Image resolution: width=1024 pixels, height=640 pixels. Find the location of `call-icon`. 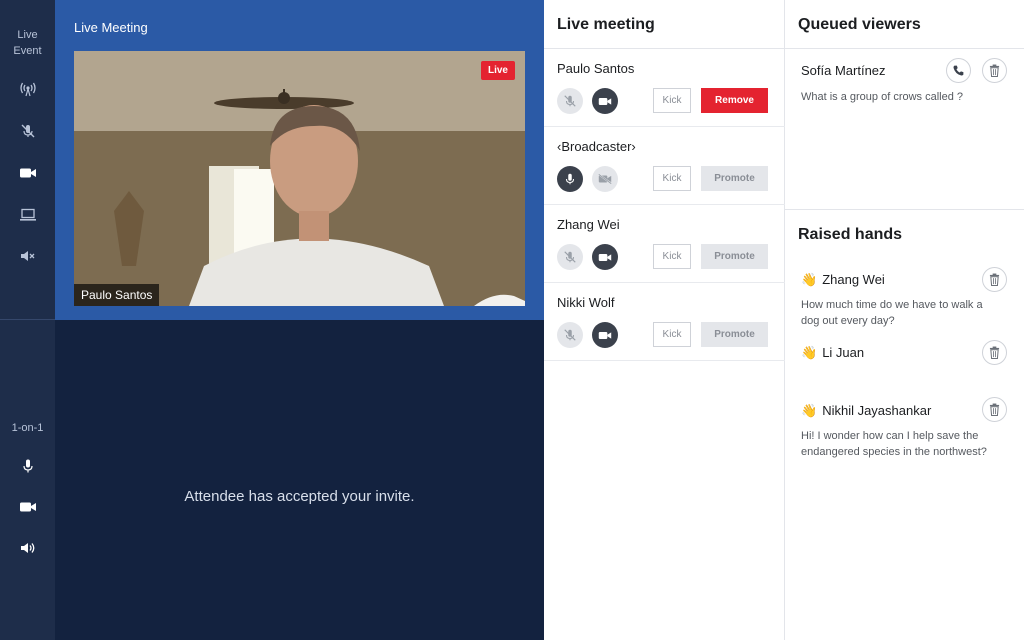

call-icon is located at coordinates (958, 70).